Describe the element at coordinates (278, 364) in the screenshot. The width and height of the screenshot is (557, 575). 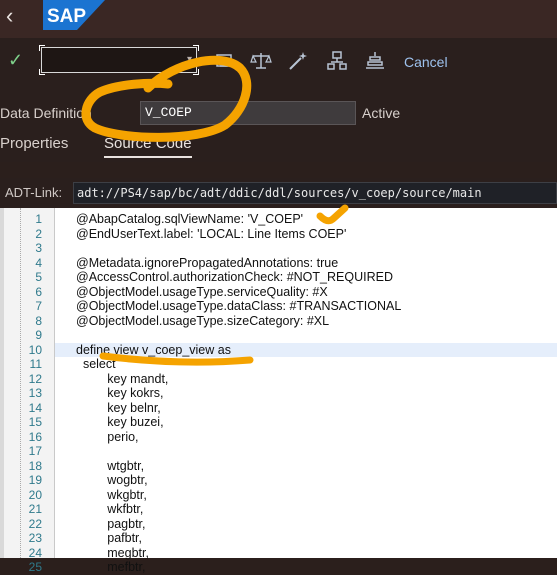
I see `code-line: 11 select` at that location.